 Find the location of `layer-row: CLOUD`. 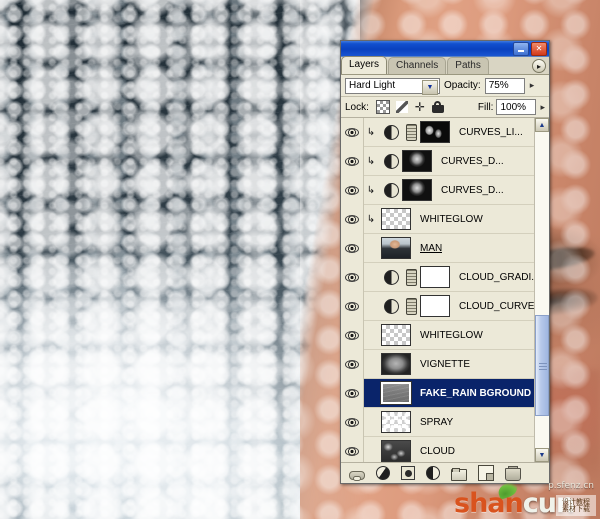

layer-row: CLOUD is located at coordinates (437, 449).